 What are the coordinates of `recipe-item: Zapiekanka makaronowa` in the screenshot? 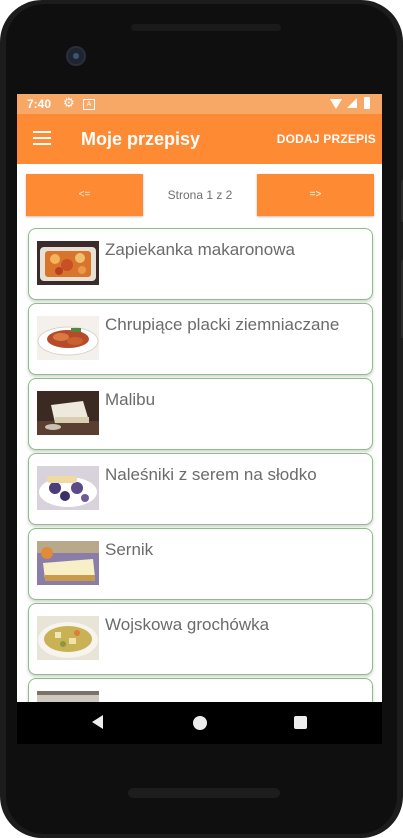 It's located at (200, 264).